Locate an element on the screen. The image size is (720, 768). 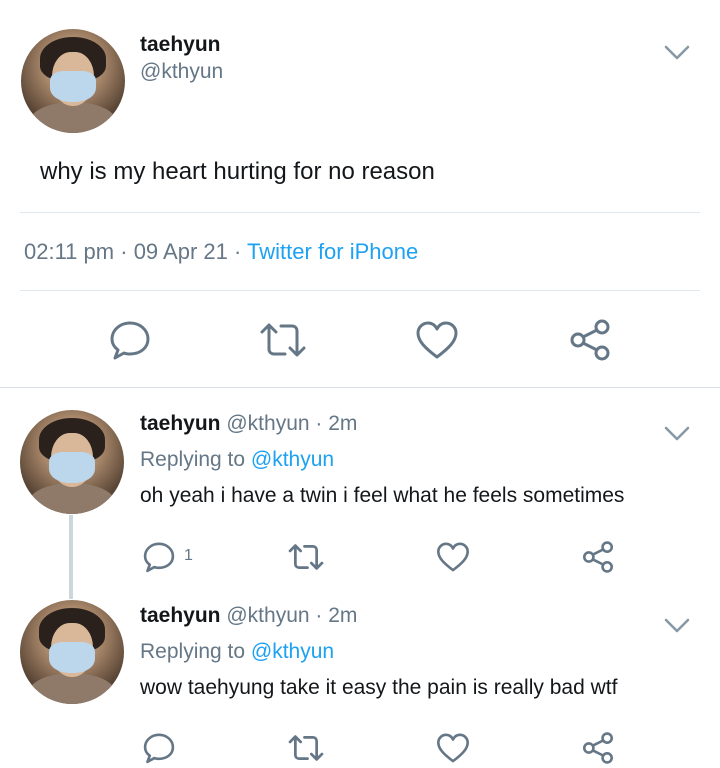
thread-line is located at coordinates (71, 557).